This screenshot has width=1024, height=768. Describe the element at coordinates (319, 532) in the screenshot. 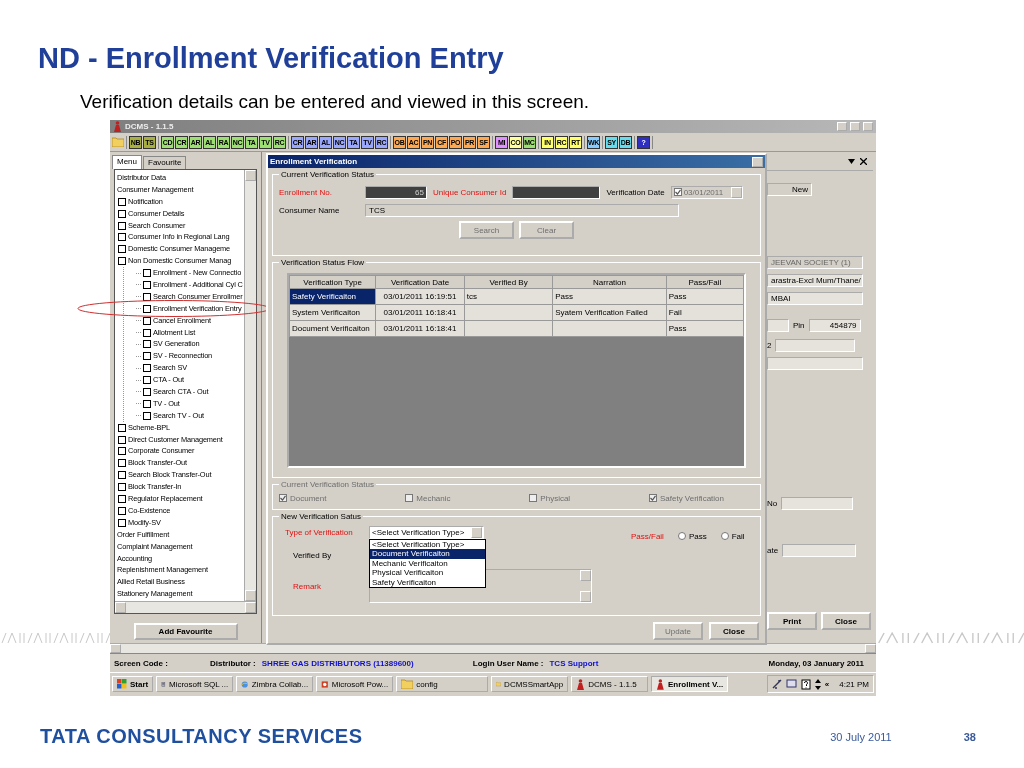

I see `field-label: Type of Verification` at that location.